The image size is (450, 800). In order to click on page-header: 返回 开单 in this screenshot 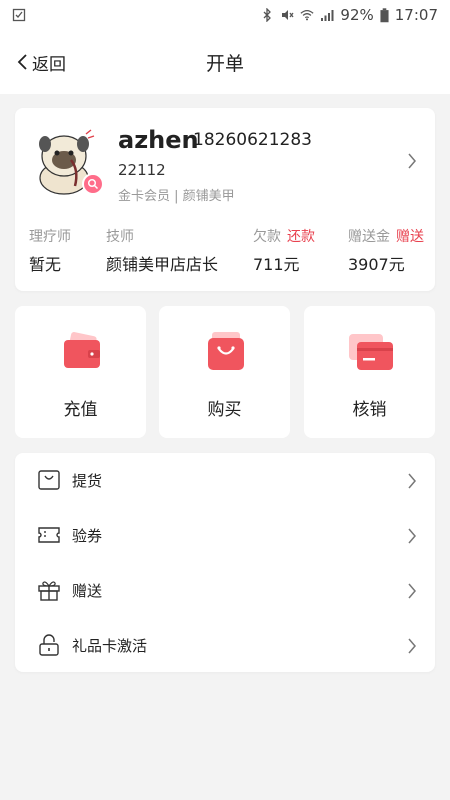, I will do `click(225, 62)`.